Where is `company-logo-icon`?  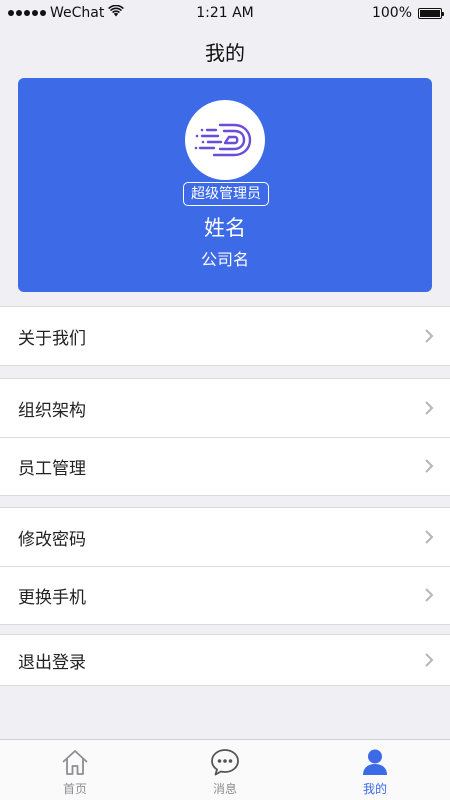
company-logo-icon is located at coordinates (223, 140).